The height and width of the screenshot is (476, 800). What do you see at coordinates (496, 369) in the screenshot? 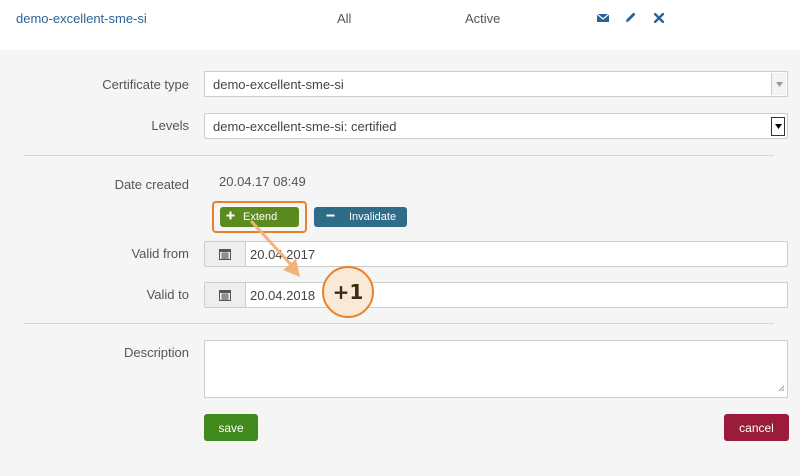
I see `description-textarea` at bounding box center [496, 369].